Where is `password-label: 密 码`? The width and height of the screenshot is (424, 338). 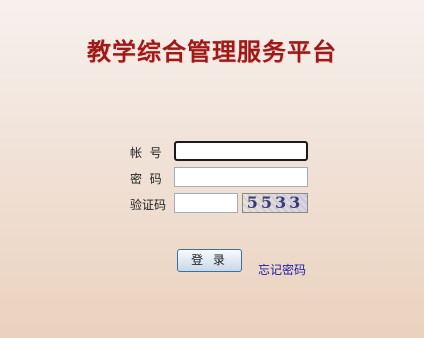
password-label: 密 码 is located at coordinates (146, 179).